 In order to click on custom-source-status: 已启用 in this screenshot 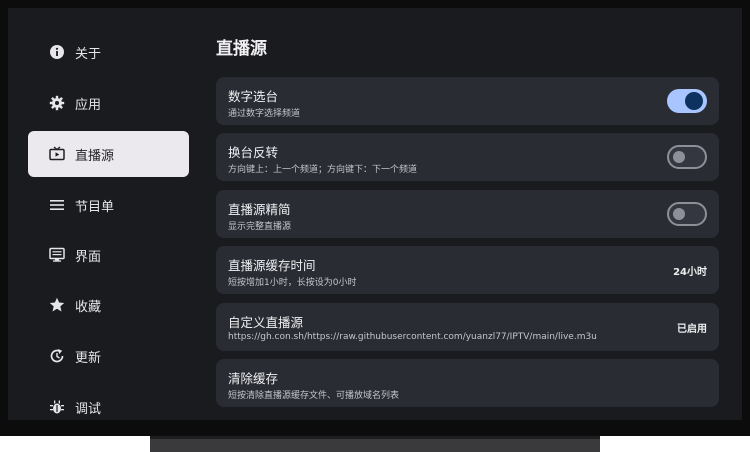, I will do `click(692, 329)`.